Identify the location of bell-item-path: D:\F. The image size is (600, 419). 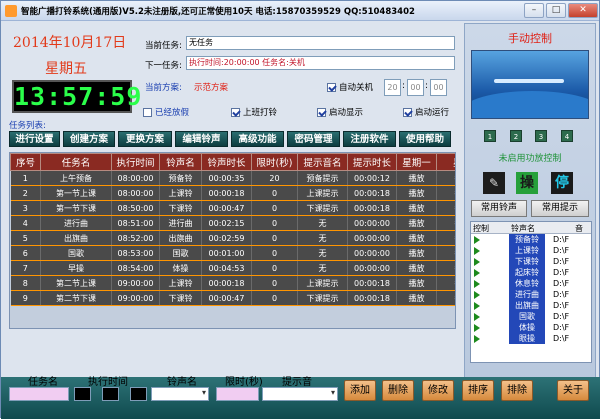
(561, 250).